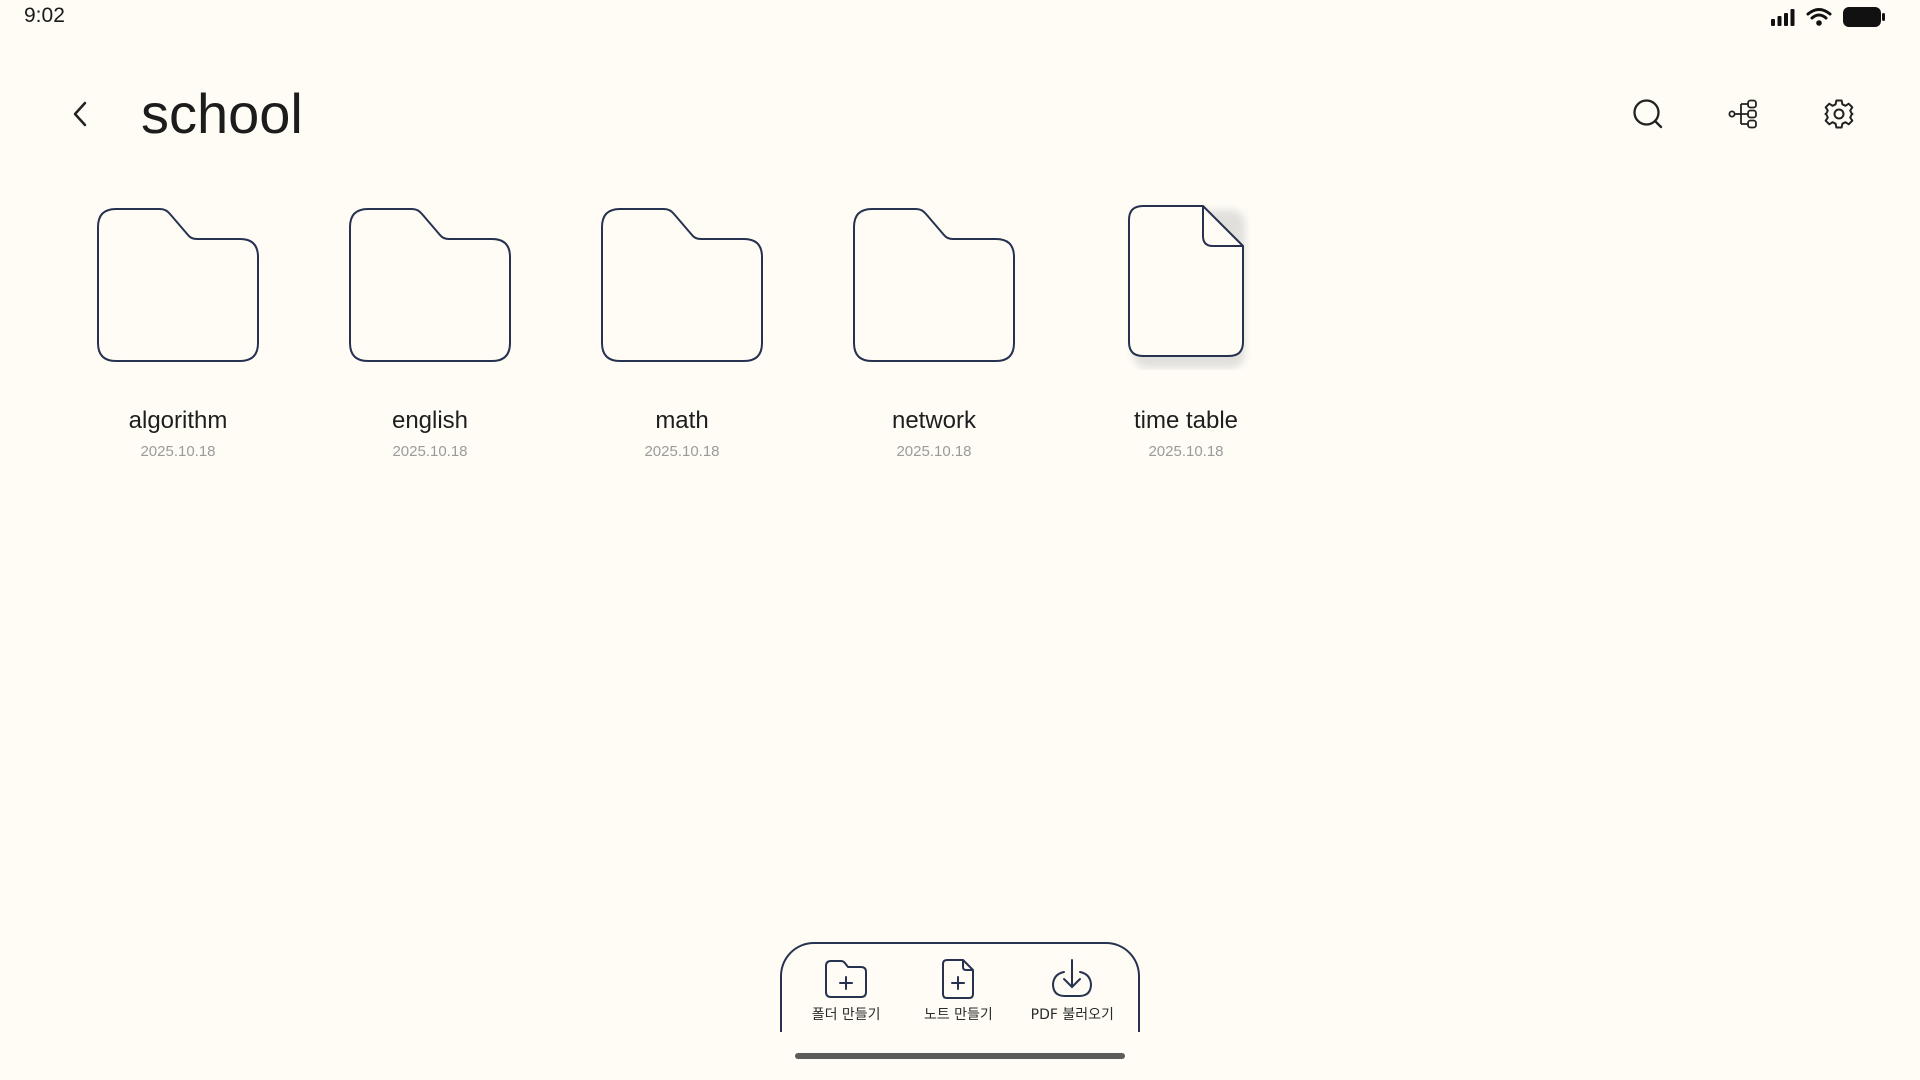  I want to click on import-pdf-button: PDF 불러오기, so click(1072, 990).